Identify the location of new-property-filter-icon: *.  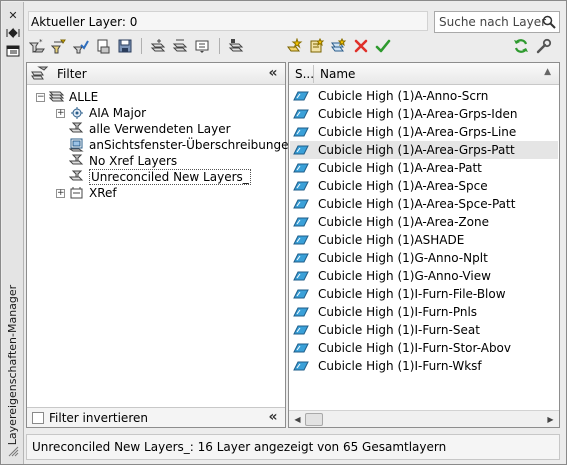
(37, 46).